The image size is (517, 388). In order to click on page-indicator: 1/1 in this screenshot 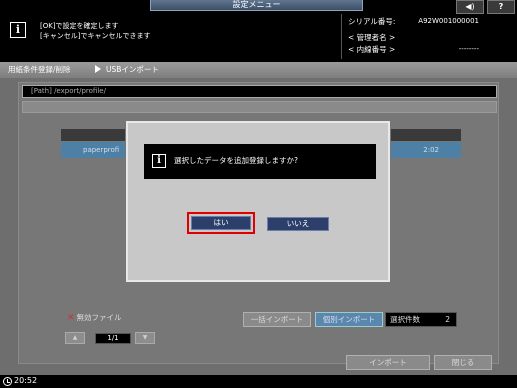, I will do `click(113, 338)`.